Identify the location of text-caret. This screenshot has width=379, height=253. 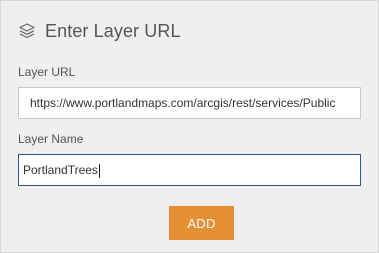
(99, 170).